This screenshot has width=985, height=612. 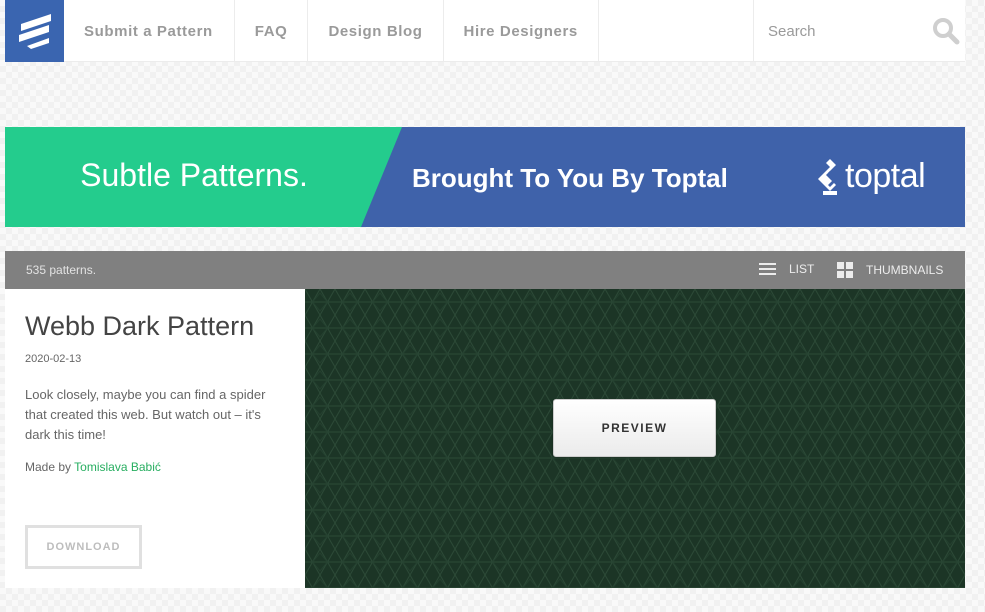 I want to click on download-button: DOWNLOAD, so click(x=83, y=547).